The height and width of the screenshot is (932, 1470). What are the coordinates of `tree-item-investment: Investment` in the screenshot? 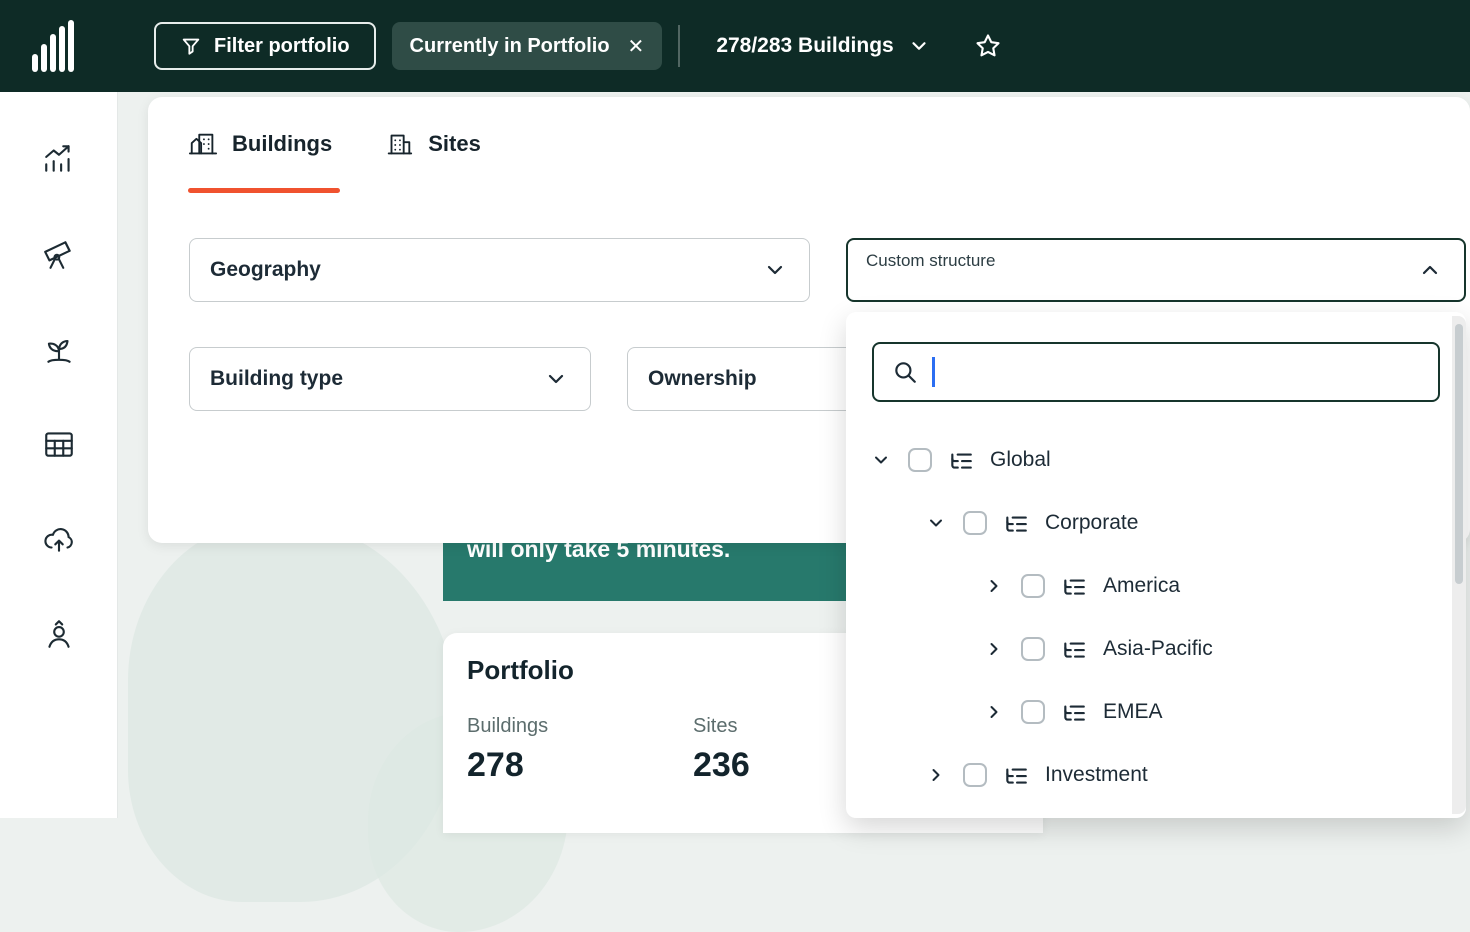 It's located at (1146, 774).